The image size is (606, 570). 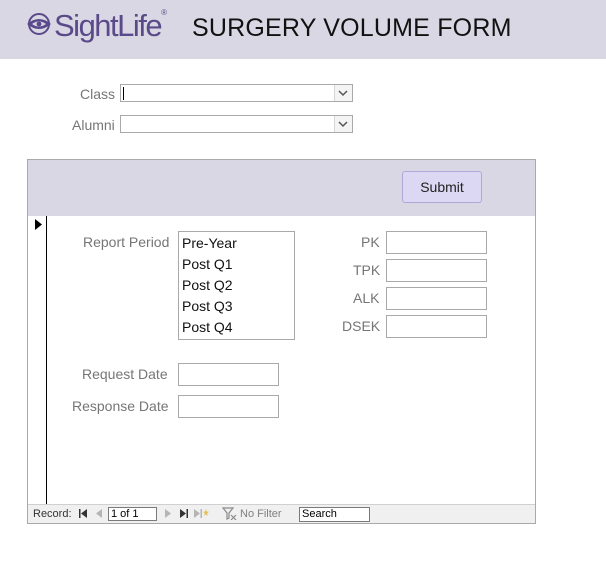 I want to click on class-combobox, so click(x=236, y=93).